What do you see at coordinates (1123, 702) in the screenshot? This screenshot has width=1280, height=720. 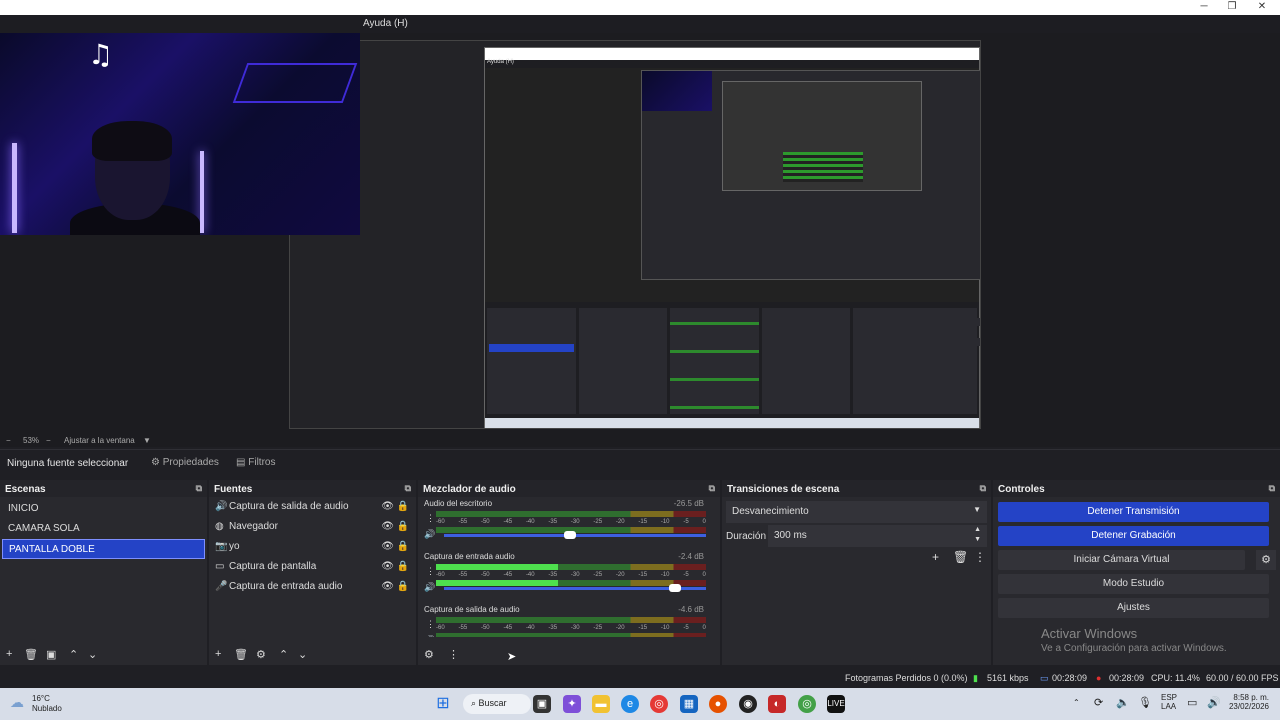 I see `speaker-icon: 🔈` at bounding box center [1123, 702].